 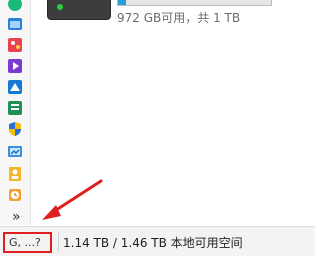 I want to click on overflow-chevron: », so click(x=16, y=217).